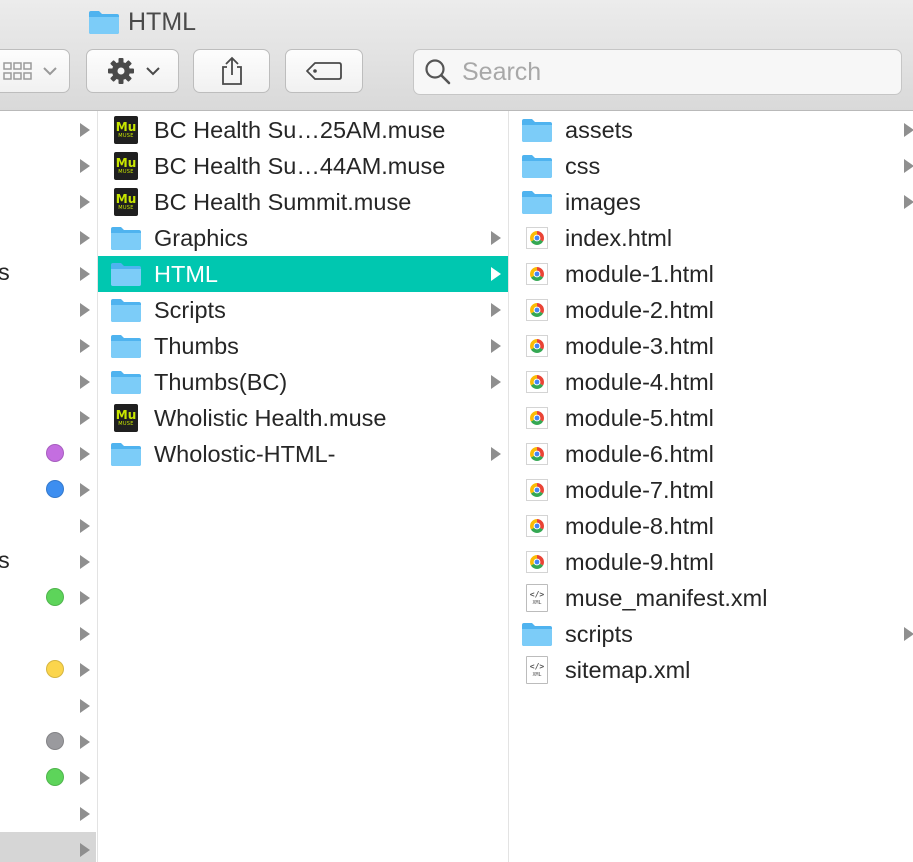 The width and height of the screenshot is (913, 862). What do you see at coordinates (324, 71) in the screenshot?
I see `tags-button` at bounding box center [324, 71].